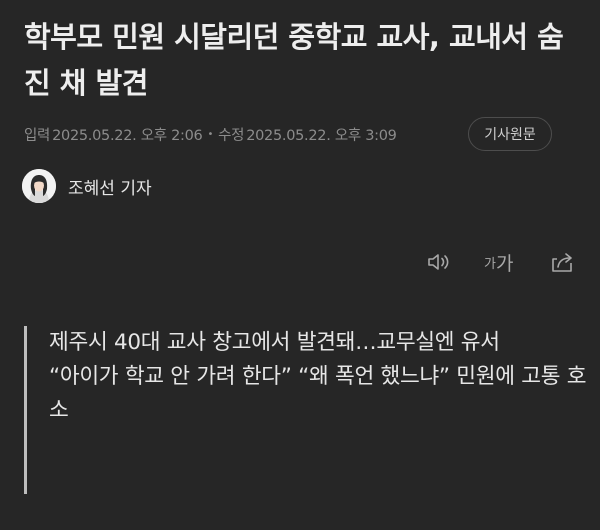 The width and height of the screenshot is (600, 530). I want to click on font-size-button: 가가, so click(501, 262).